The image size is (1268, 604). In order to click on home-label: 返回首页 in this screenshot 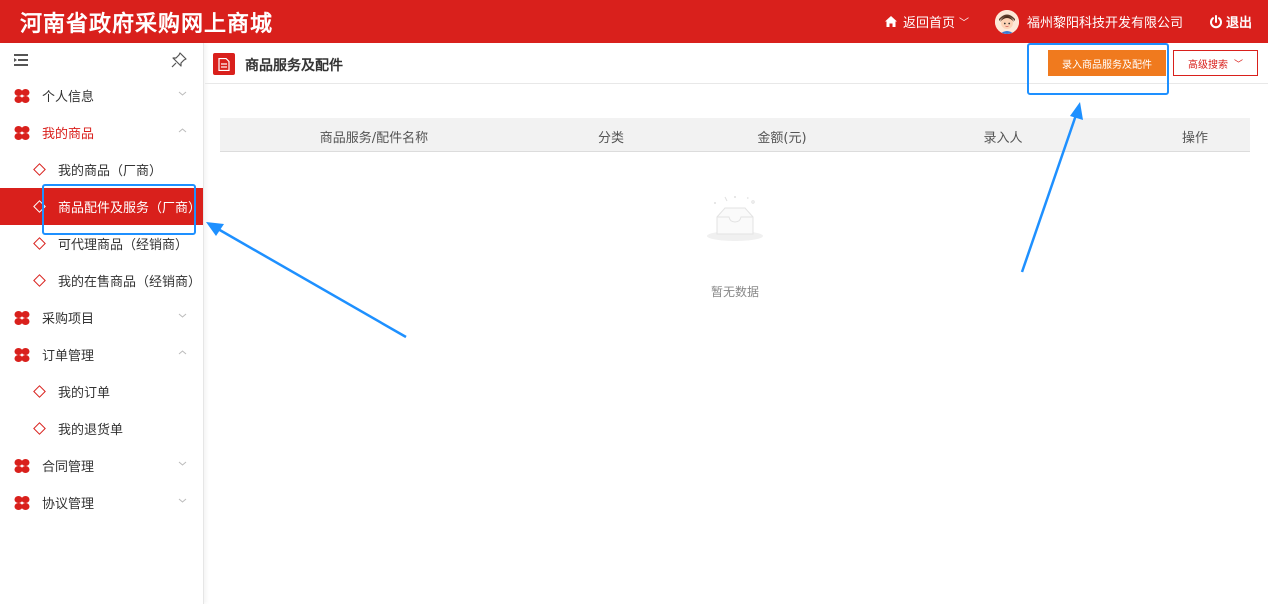, I will do `click(928, 23)`.